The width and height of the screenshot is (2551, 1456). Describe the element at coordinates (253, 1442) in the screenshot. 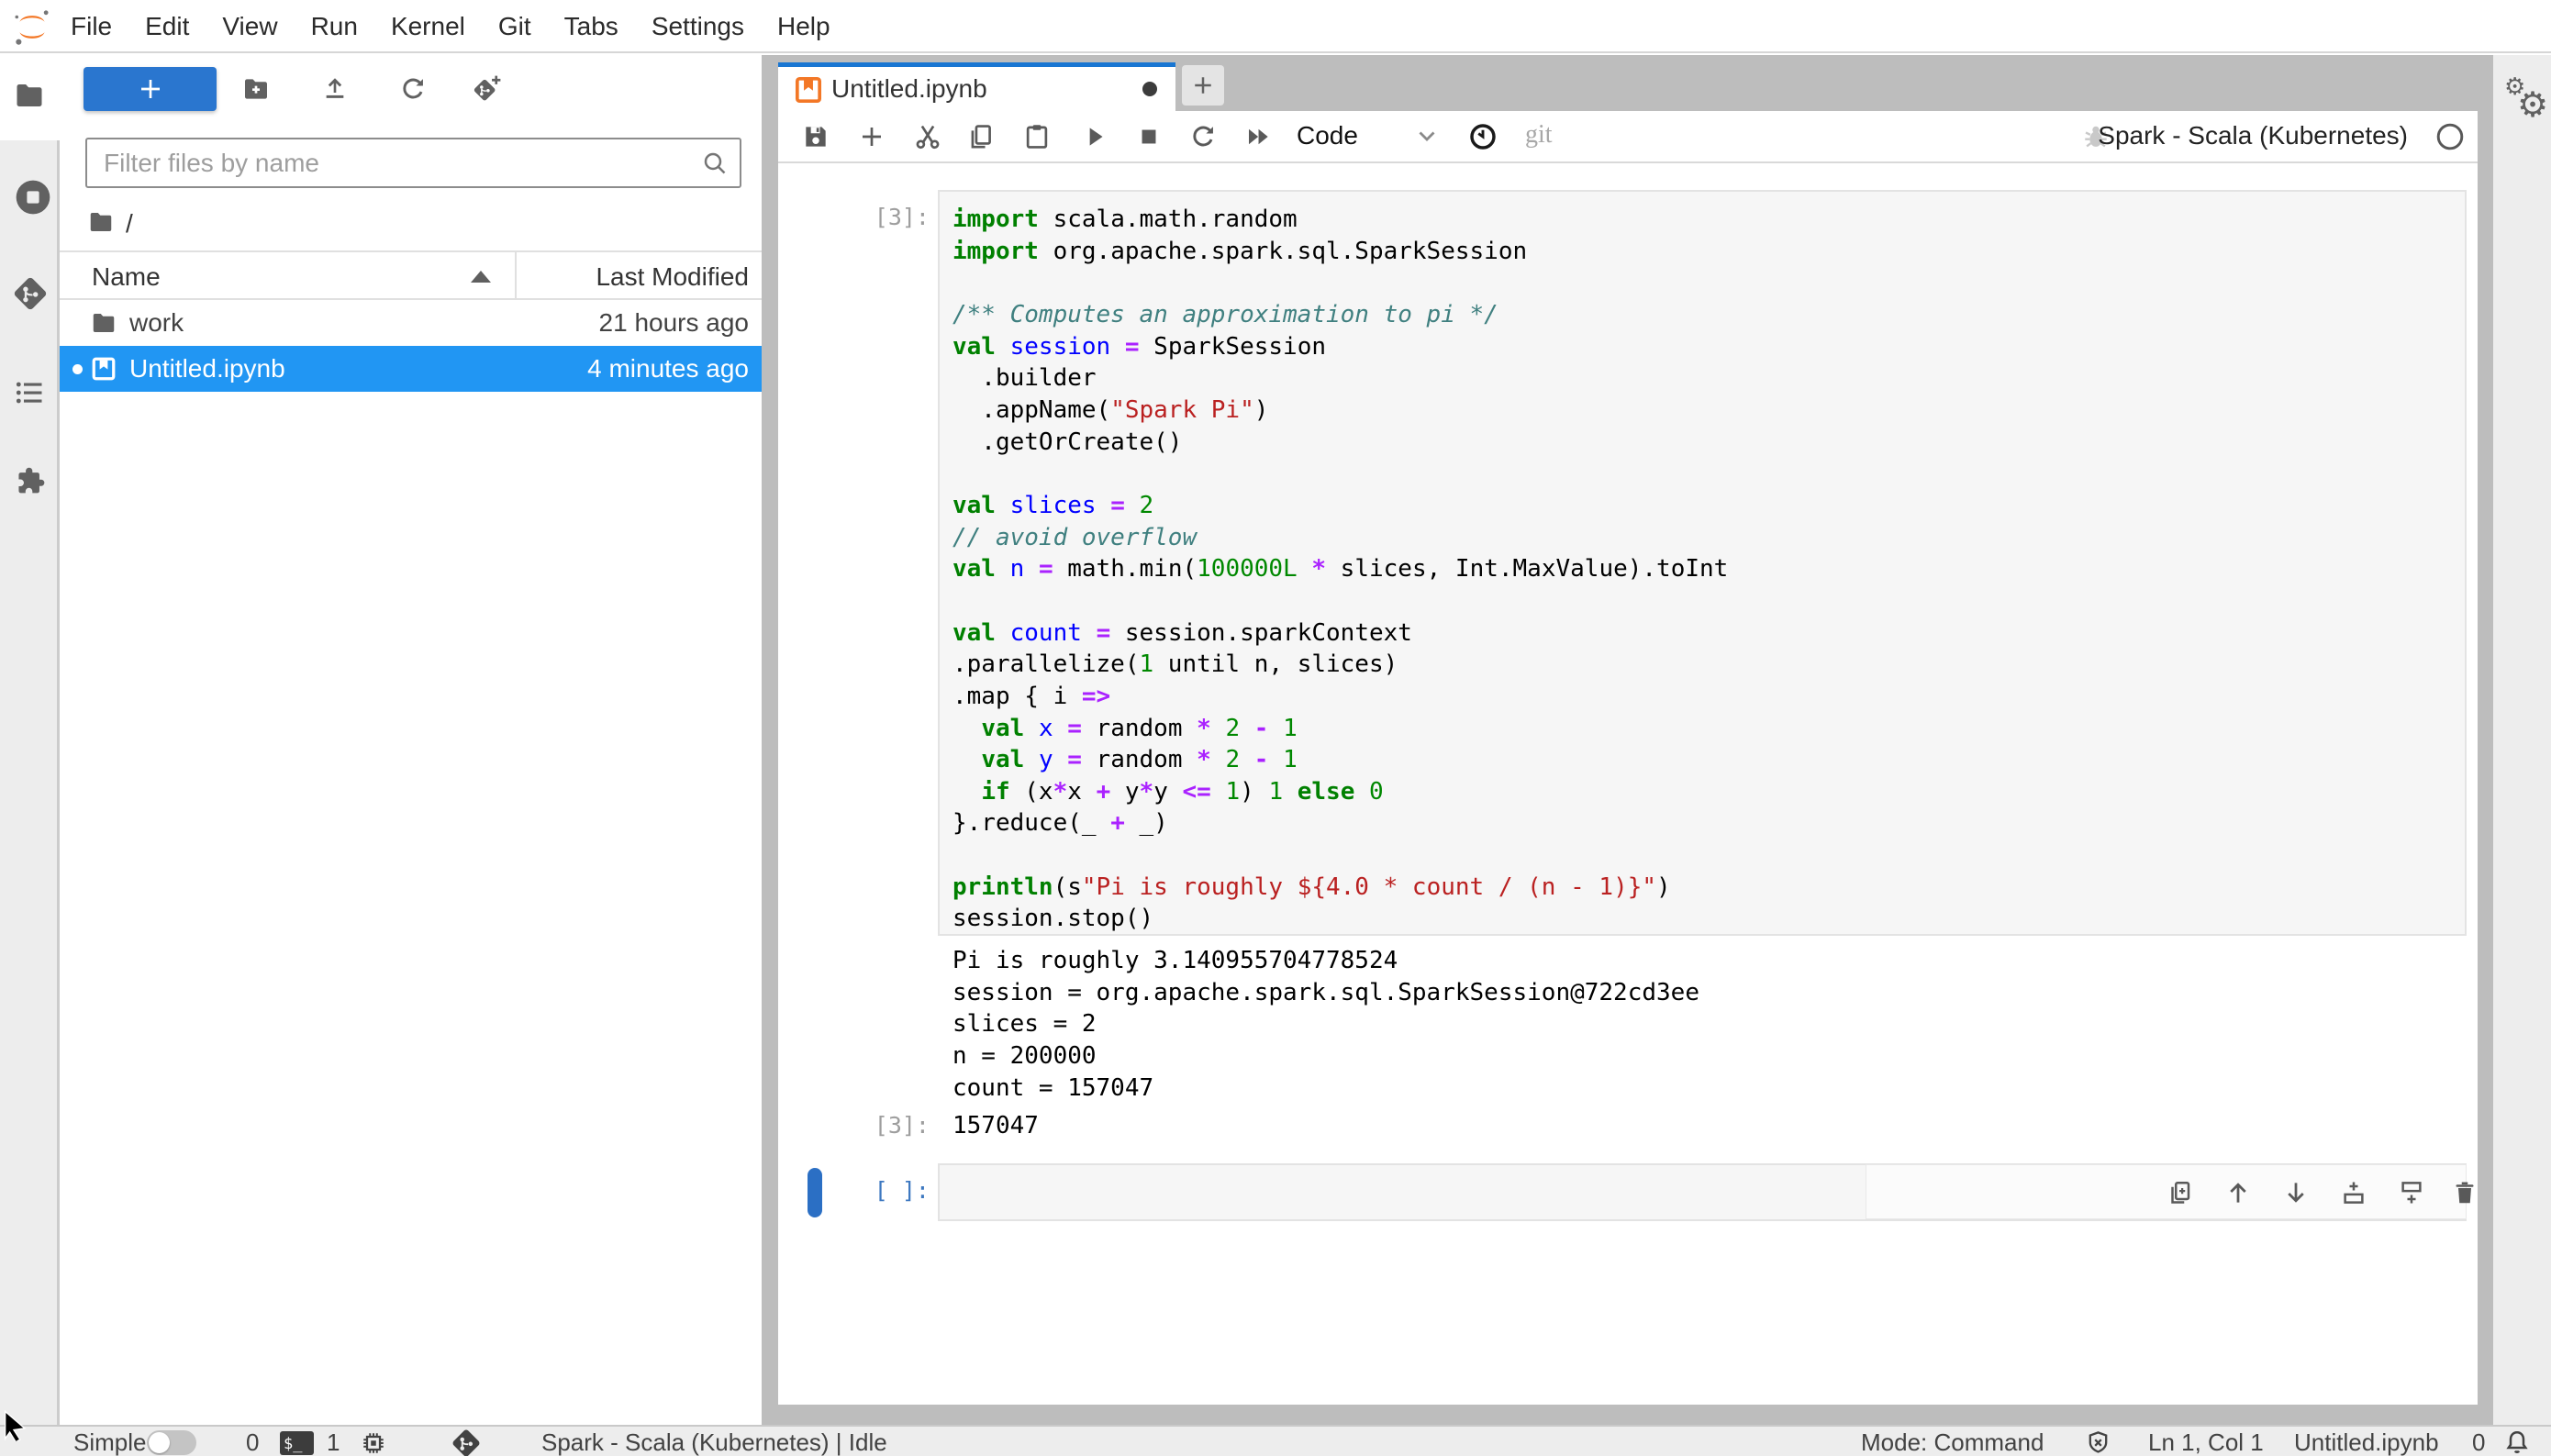

I see `terminals-count: 0` at that location.